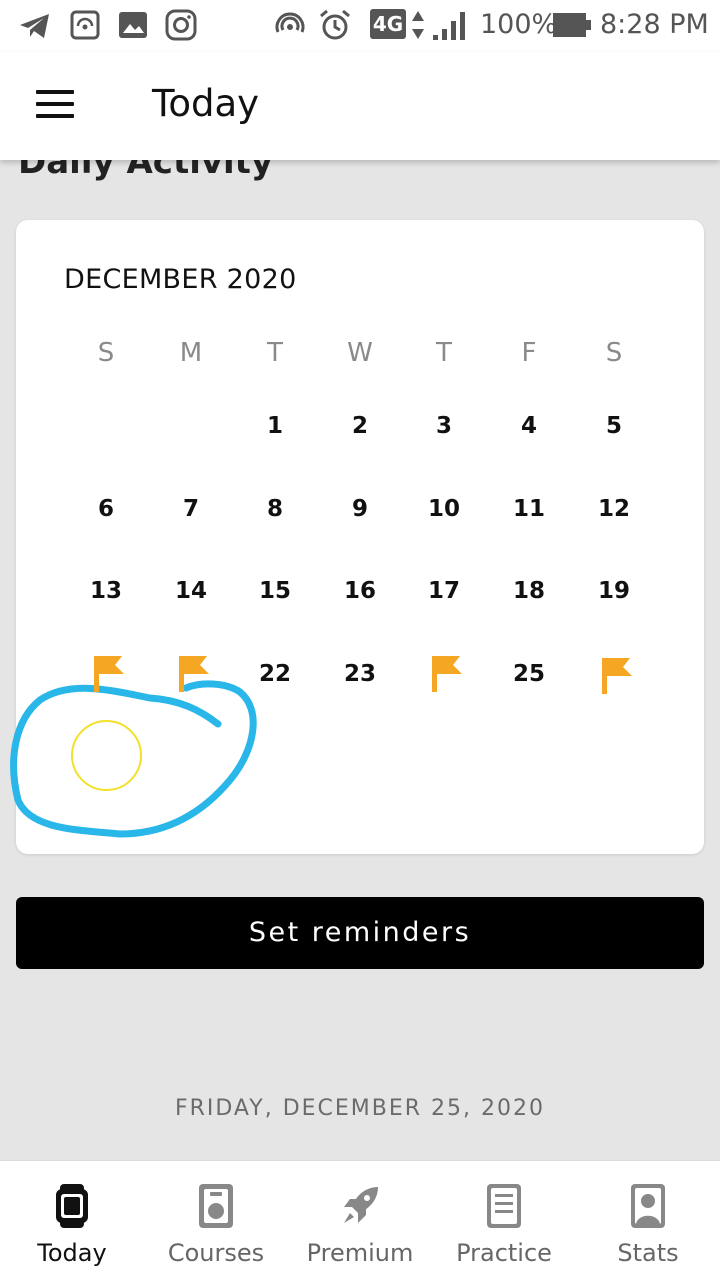 This screenshot has height=1280, width=720. I want to click on nav-item-premium: Premium, so click(360, 1220).